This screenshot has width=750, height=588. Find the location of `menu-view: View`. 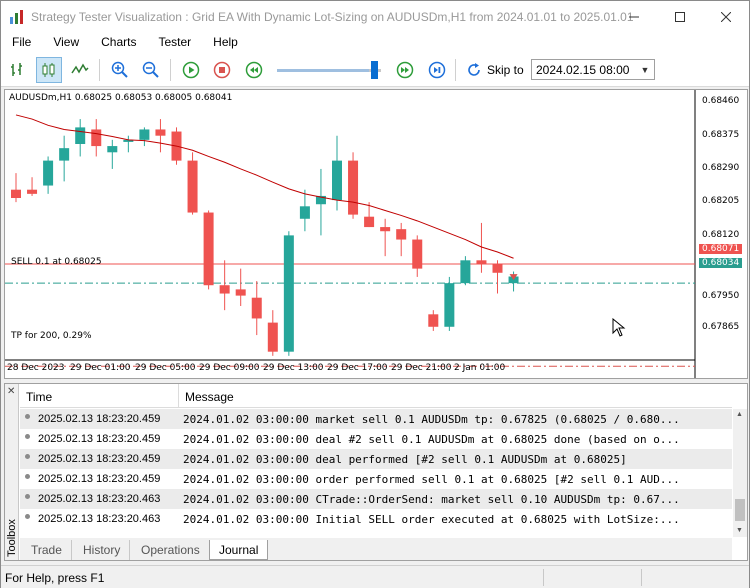

menu-view: View is located at coordinates (66, 42).